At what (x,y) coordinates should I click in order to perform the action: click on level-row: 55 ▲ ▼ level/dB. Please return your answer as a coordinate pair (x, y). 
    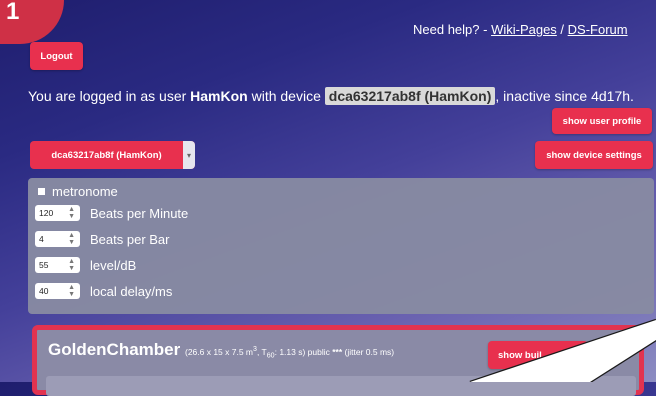
    Looking at the image, I should click on (85, 265).